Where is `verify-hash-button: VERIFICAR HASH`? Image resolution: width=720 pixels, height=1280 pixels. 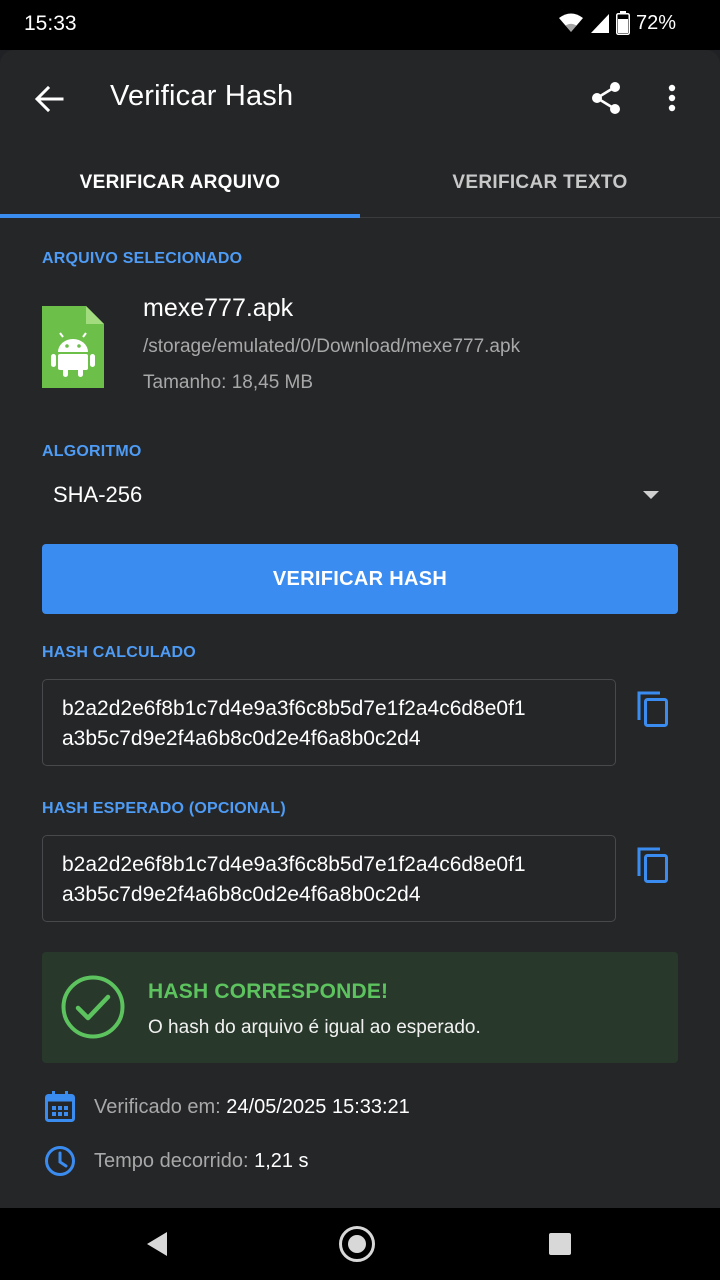 verify-hash-button: VERIFICAR HASH is located at coordinates (360, 579).